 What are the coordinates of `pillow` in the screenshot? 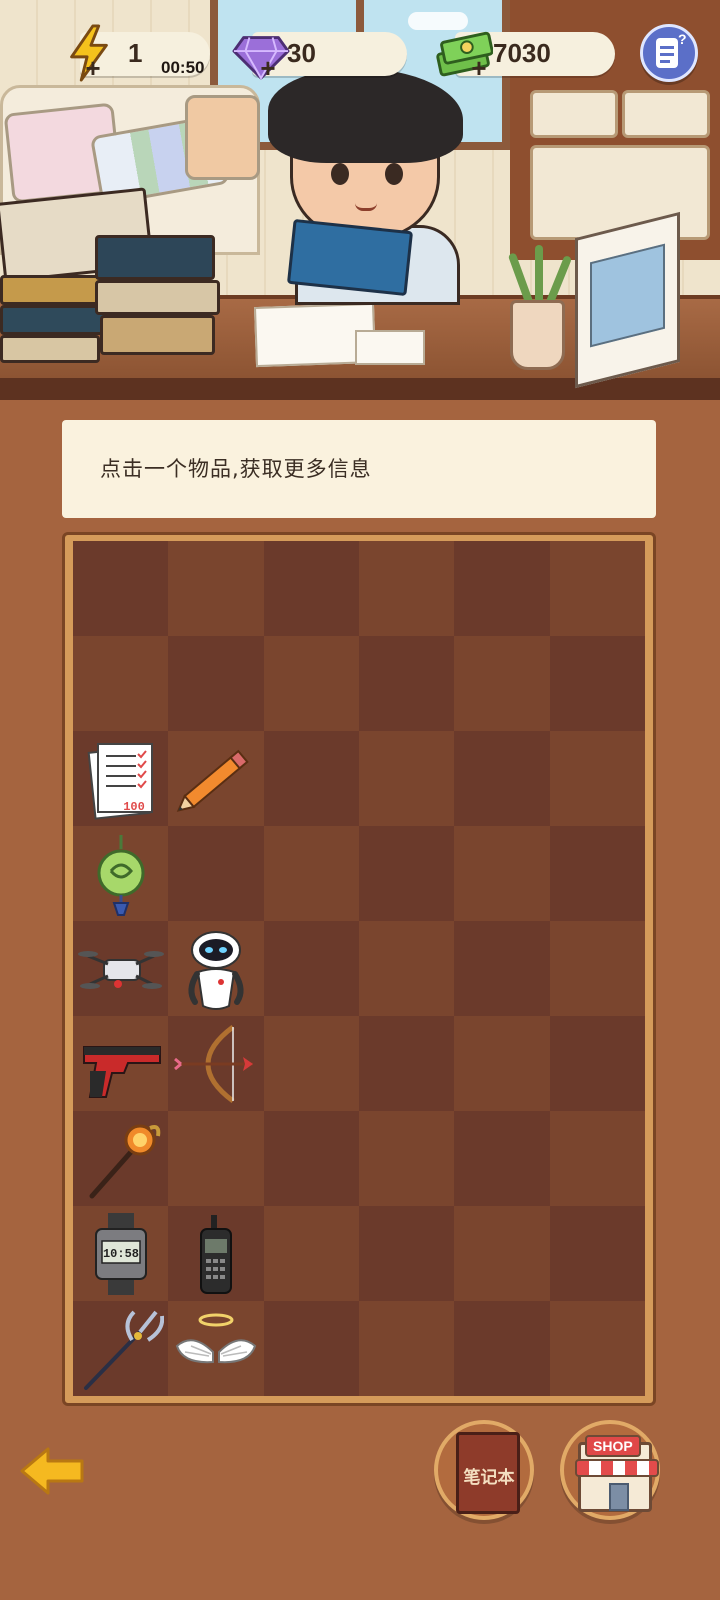 It's located at (222, 137).